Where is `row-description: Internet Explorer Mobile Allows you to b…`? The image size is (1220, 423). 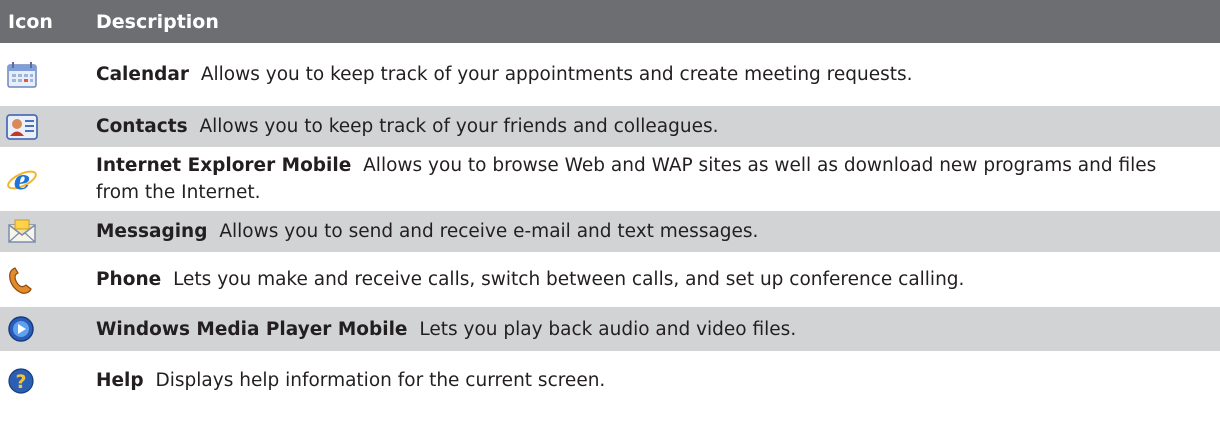 row-description: Internet Explorer Mobile Allows you to b… is located at coordinates (658, 179).